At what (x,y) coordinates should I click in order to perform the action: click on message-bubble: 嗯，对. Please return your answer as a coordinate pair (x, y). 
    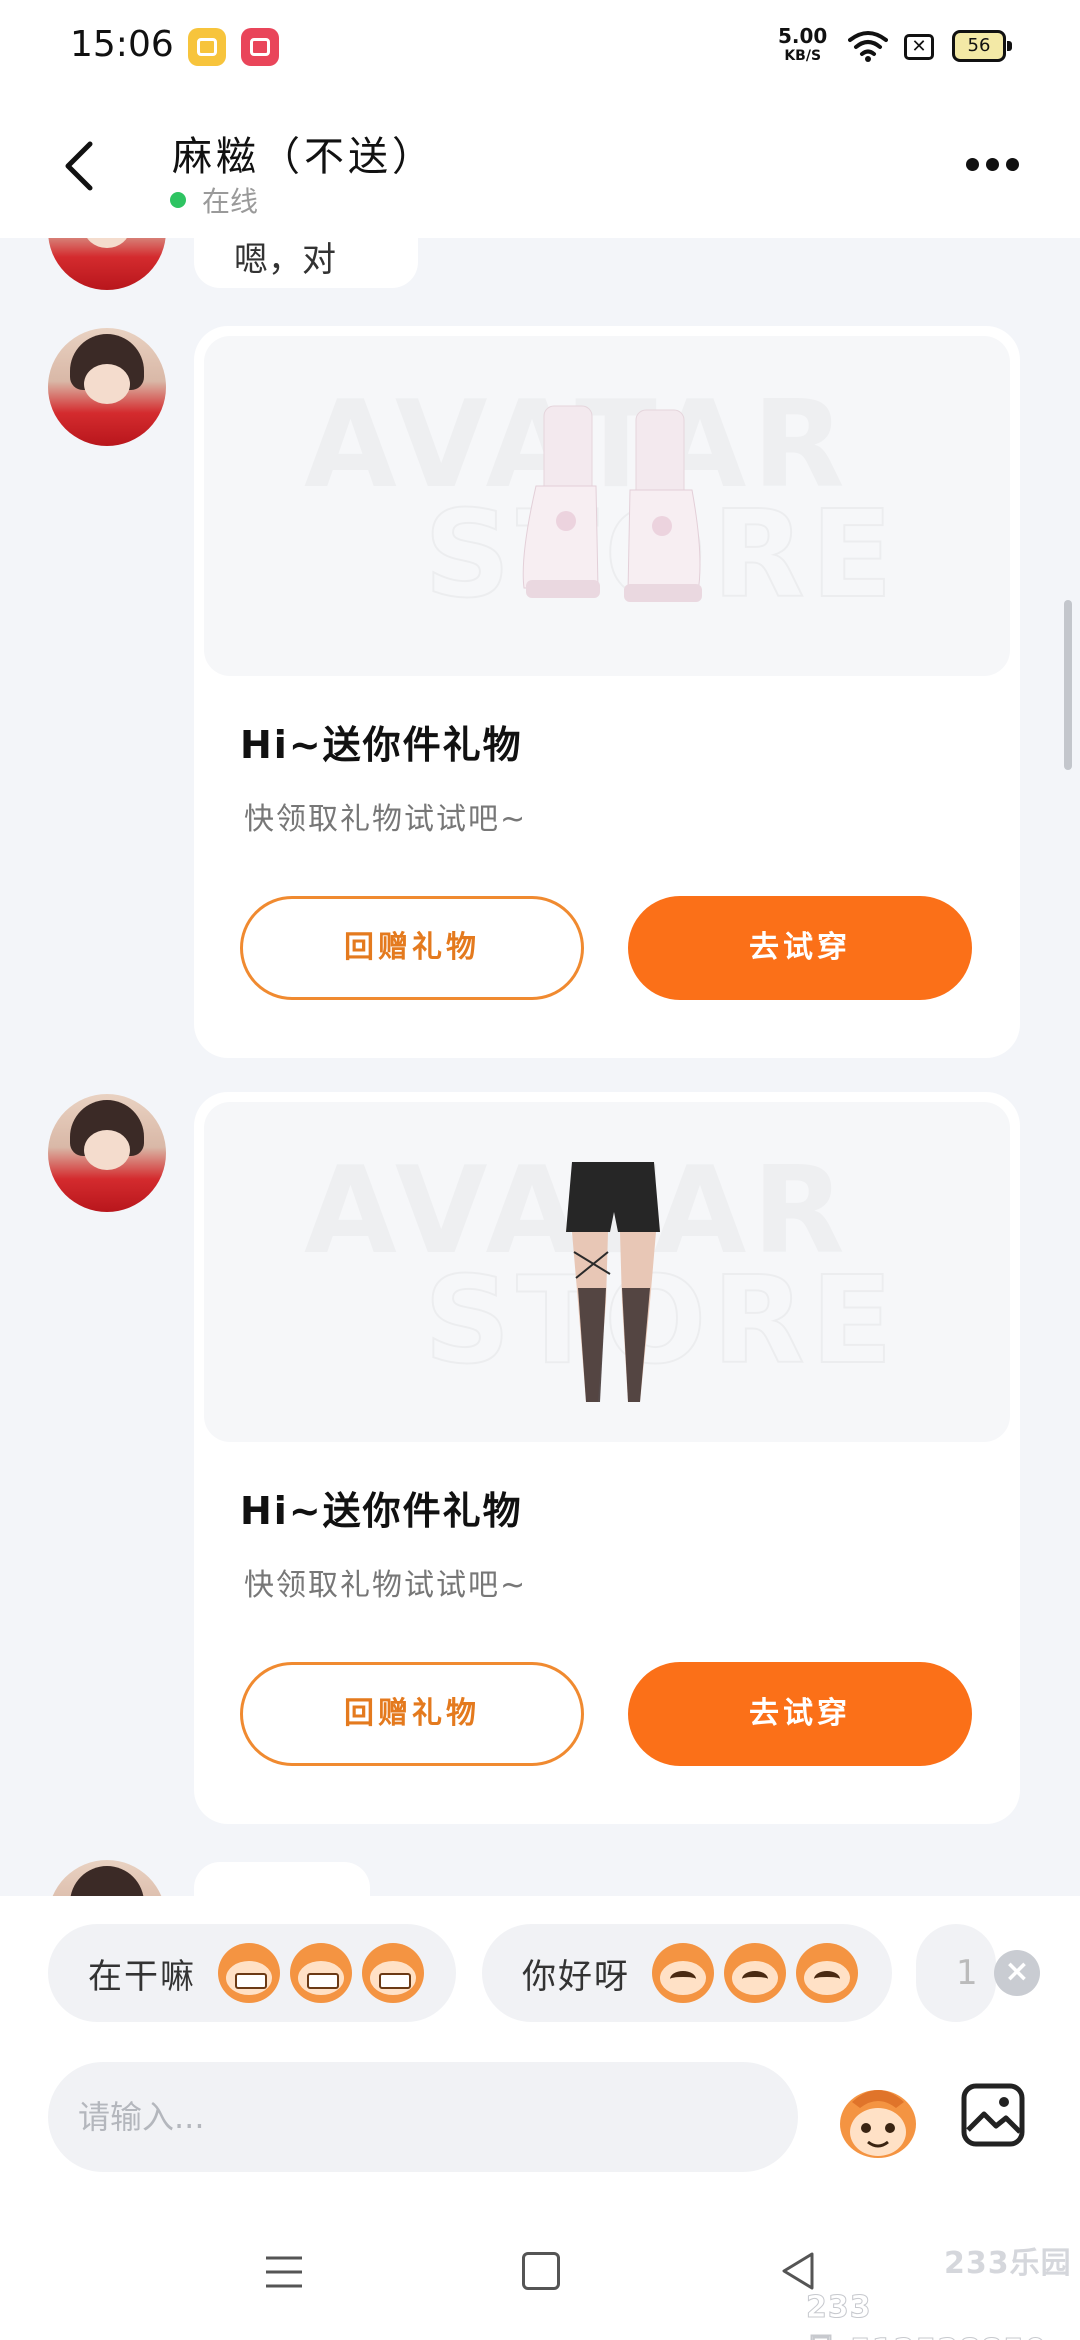
    Looking at the image, I should click on (306, 263).